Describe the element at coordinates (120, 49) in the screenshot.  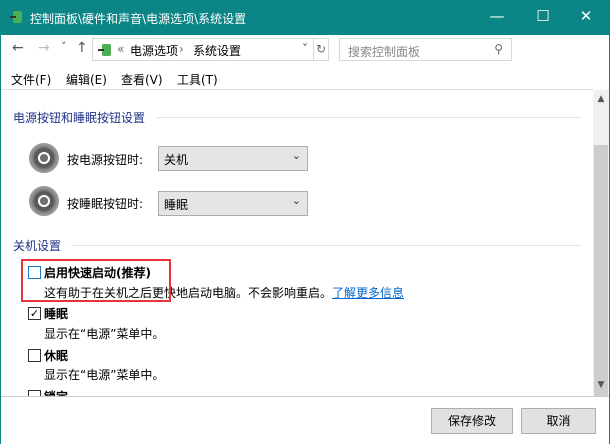
I see `overflow-chevron: «` at that location.